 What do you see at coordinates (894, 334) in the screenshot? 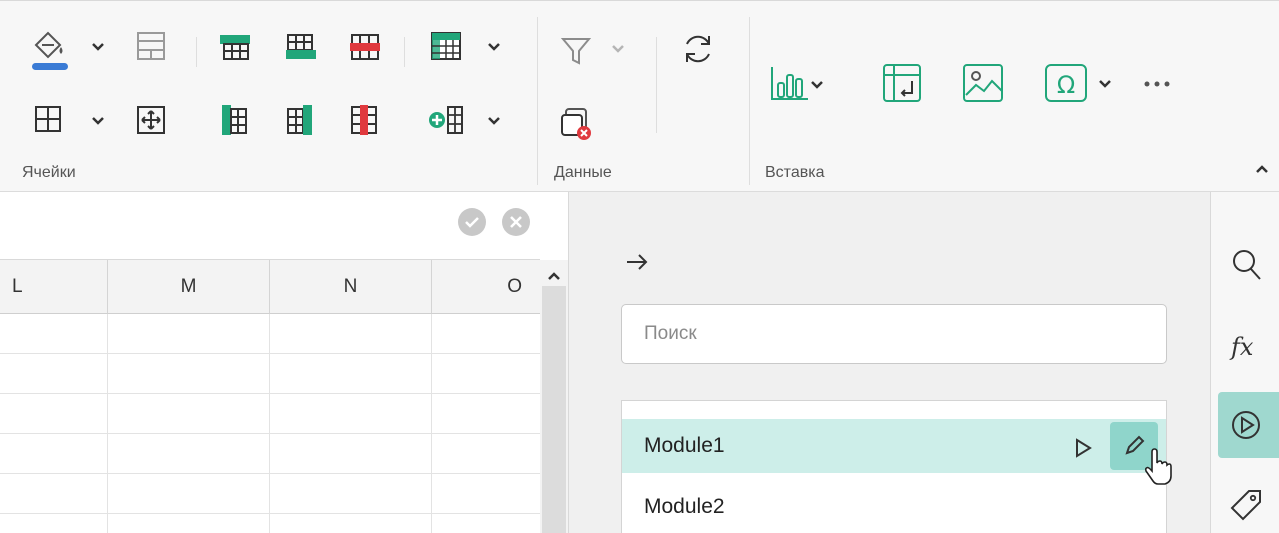
I see `search-input: Поиск` at bounding box center [894, 334].